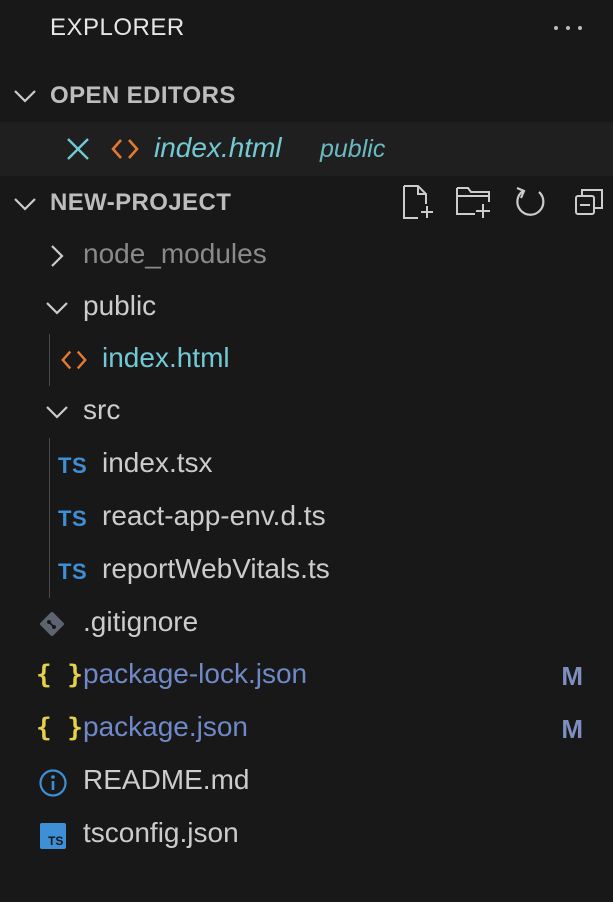 This screenshot has height=902, width=613. I want to click on open-editors-title: OPEN EDITORS, so click(143, 95).